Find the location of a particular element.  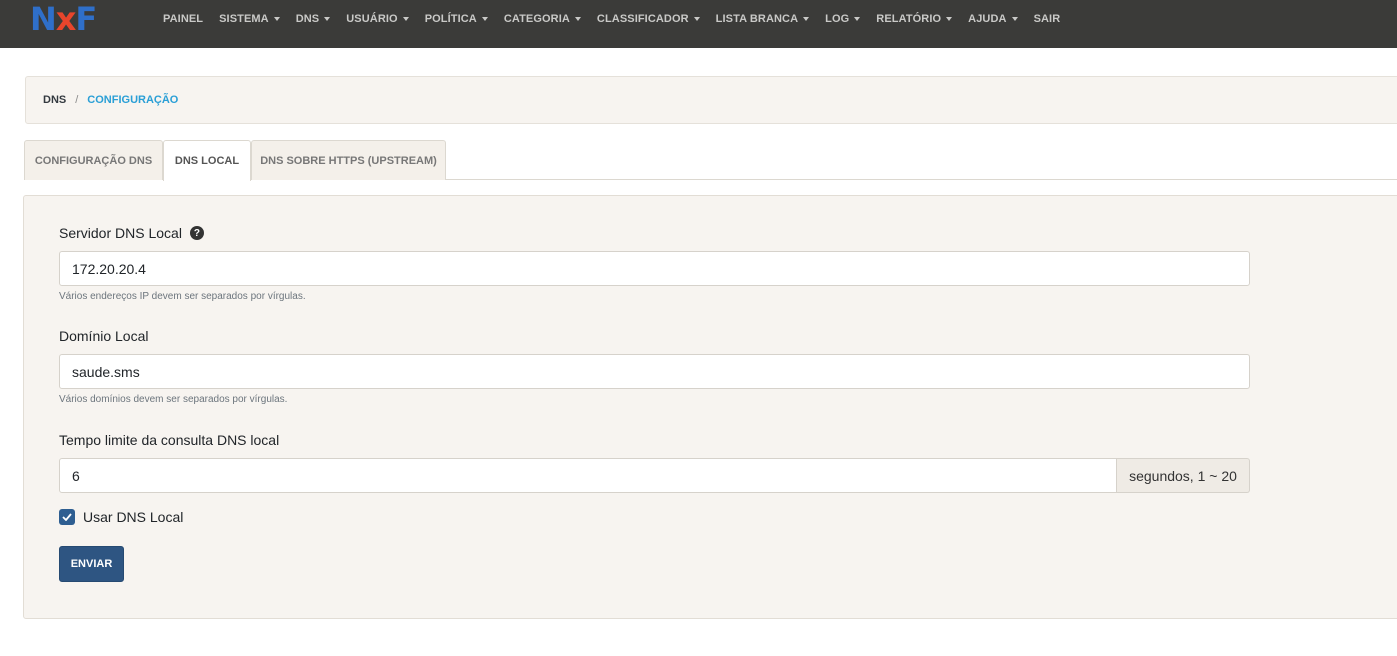

domain-label: Domínio Local is located at coordinates (104, 336).